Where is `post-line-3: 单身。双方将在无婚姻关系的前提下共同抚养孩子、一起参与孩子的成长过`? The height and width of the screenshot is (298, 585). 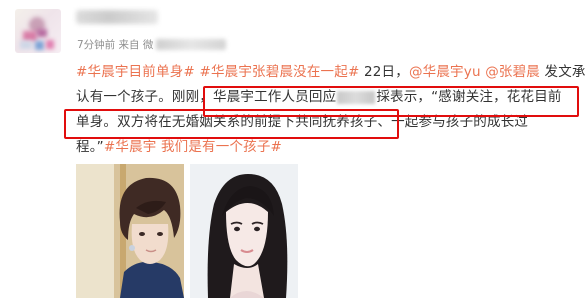
post-line-3: 单身。双方将在无婚姻关系的前提下共同抚养孩子、一起参与孩子的成长过 is located at coordinates (302, 122).